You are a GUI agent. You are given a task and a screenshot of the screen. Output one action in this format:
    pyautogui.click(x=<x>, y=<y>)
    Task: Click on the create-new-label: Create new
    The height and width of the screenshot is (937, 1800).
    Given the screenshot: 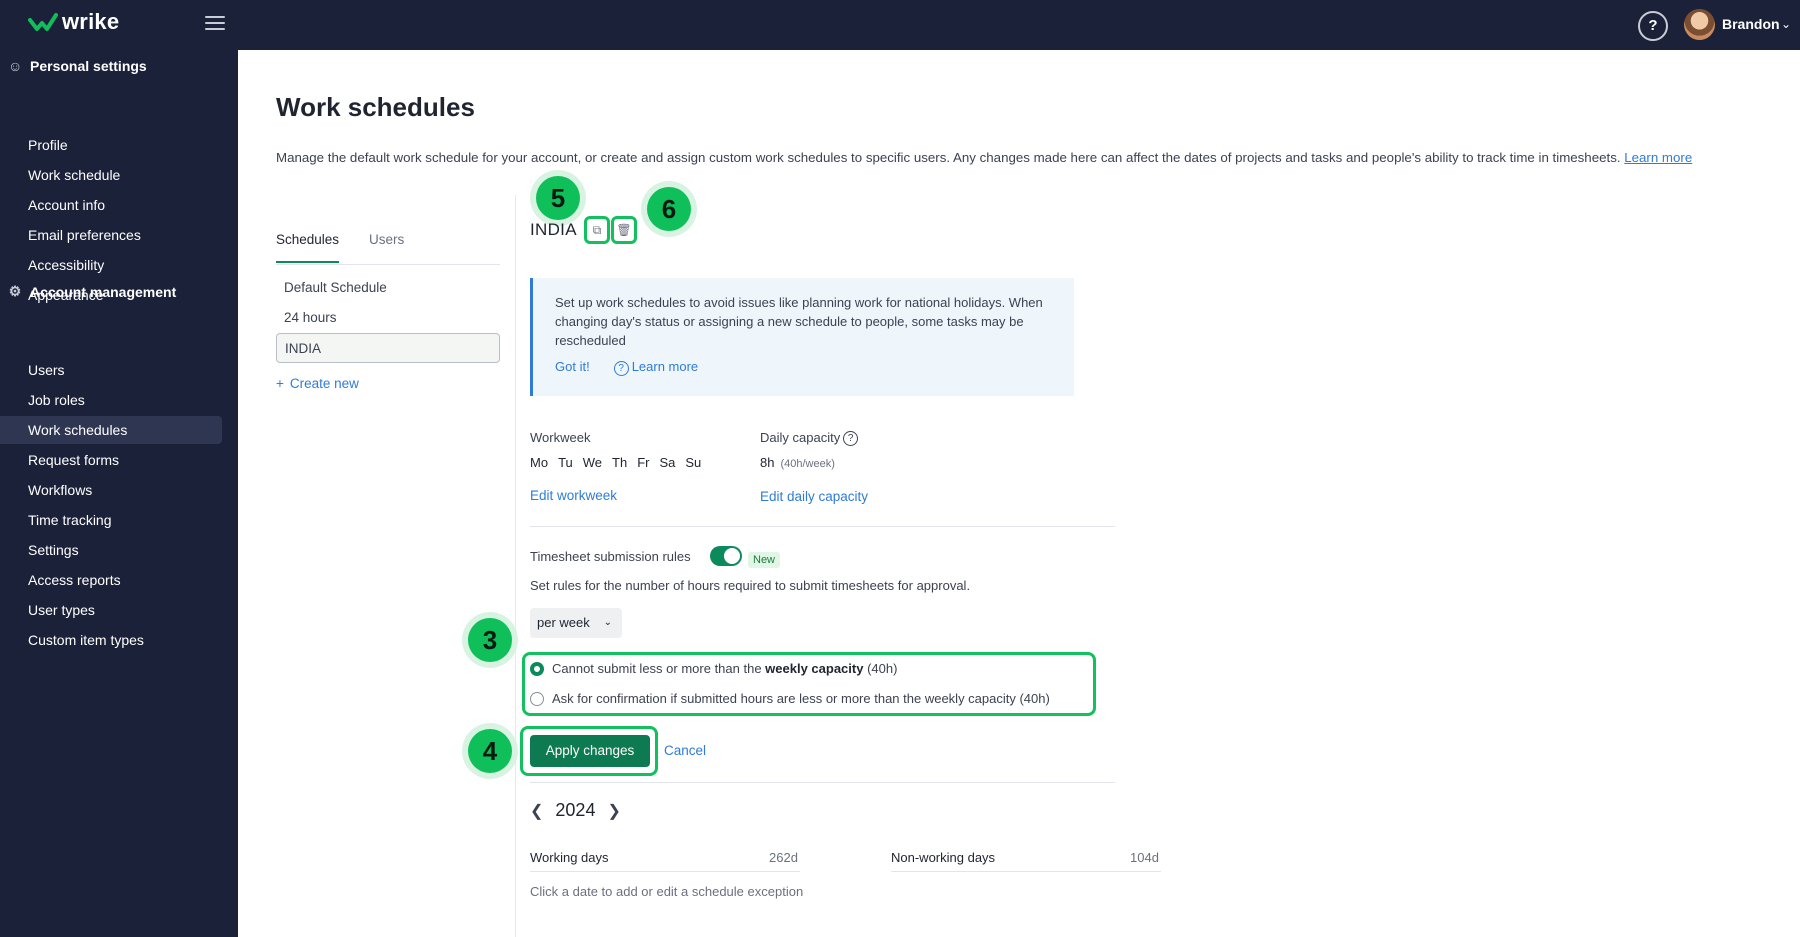 What is the action you would take?
    pyautogui.click(x=324, y=383)
    